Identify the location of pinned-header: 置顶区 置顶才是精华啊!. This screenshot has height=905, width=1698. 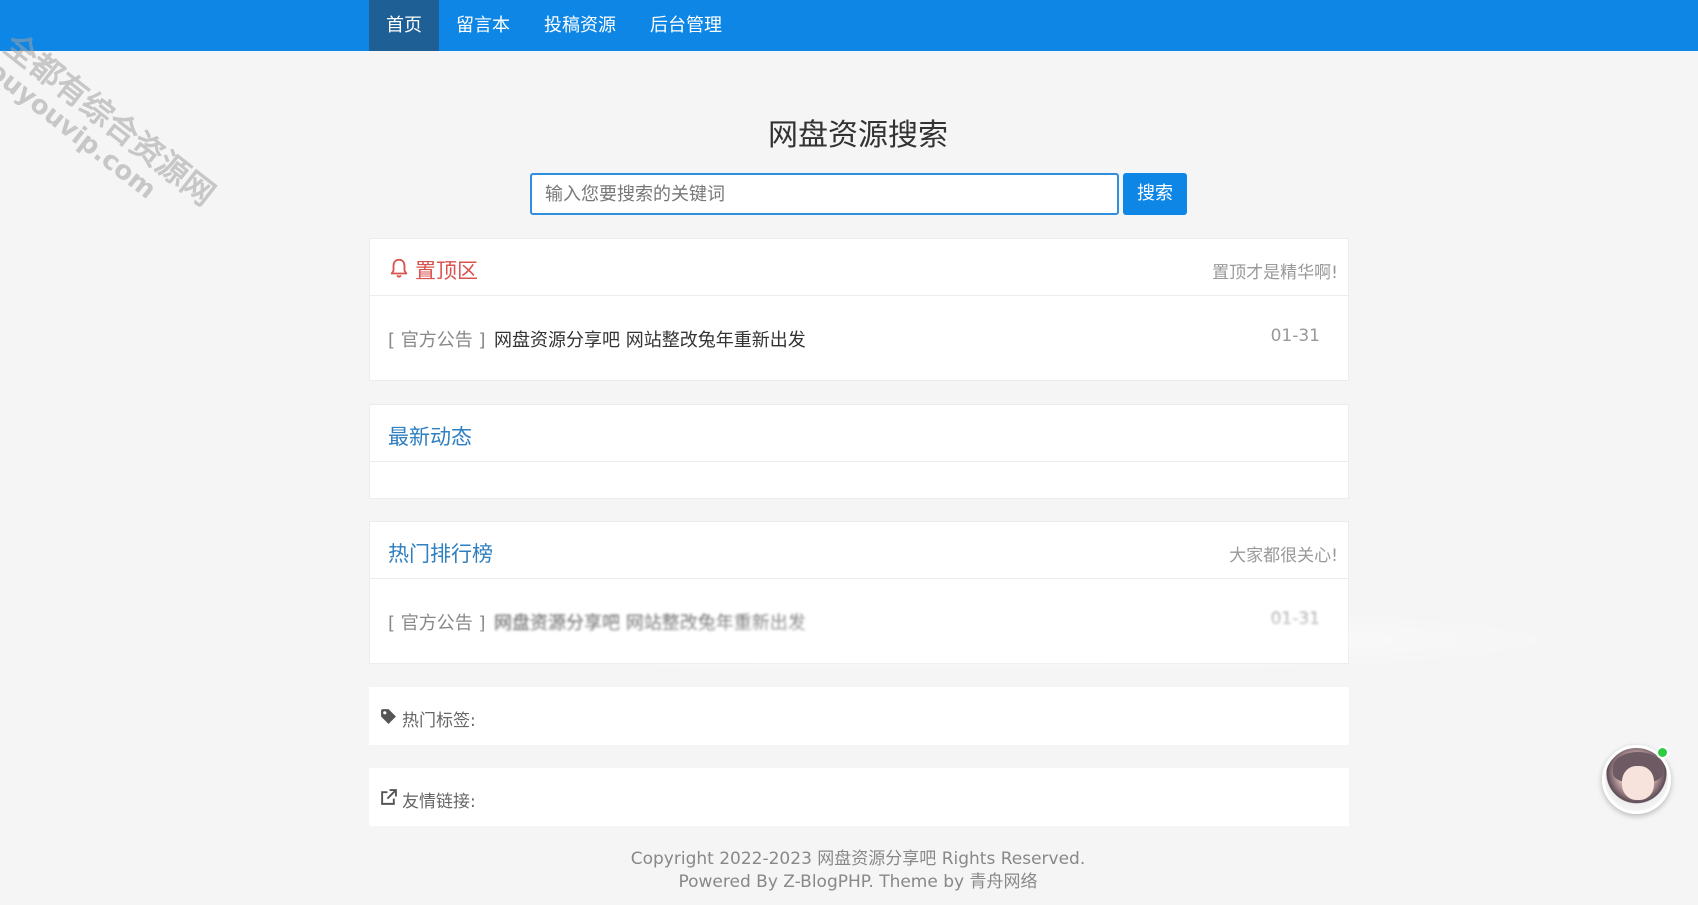
(859, 267).